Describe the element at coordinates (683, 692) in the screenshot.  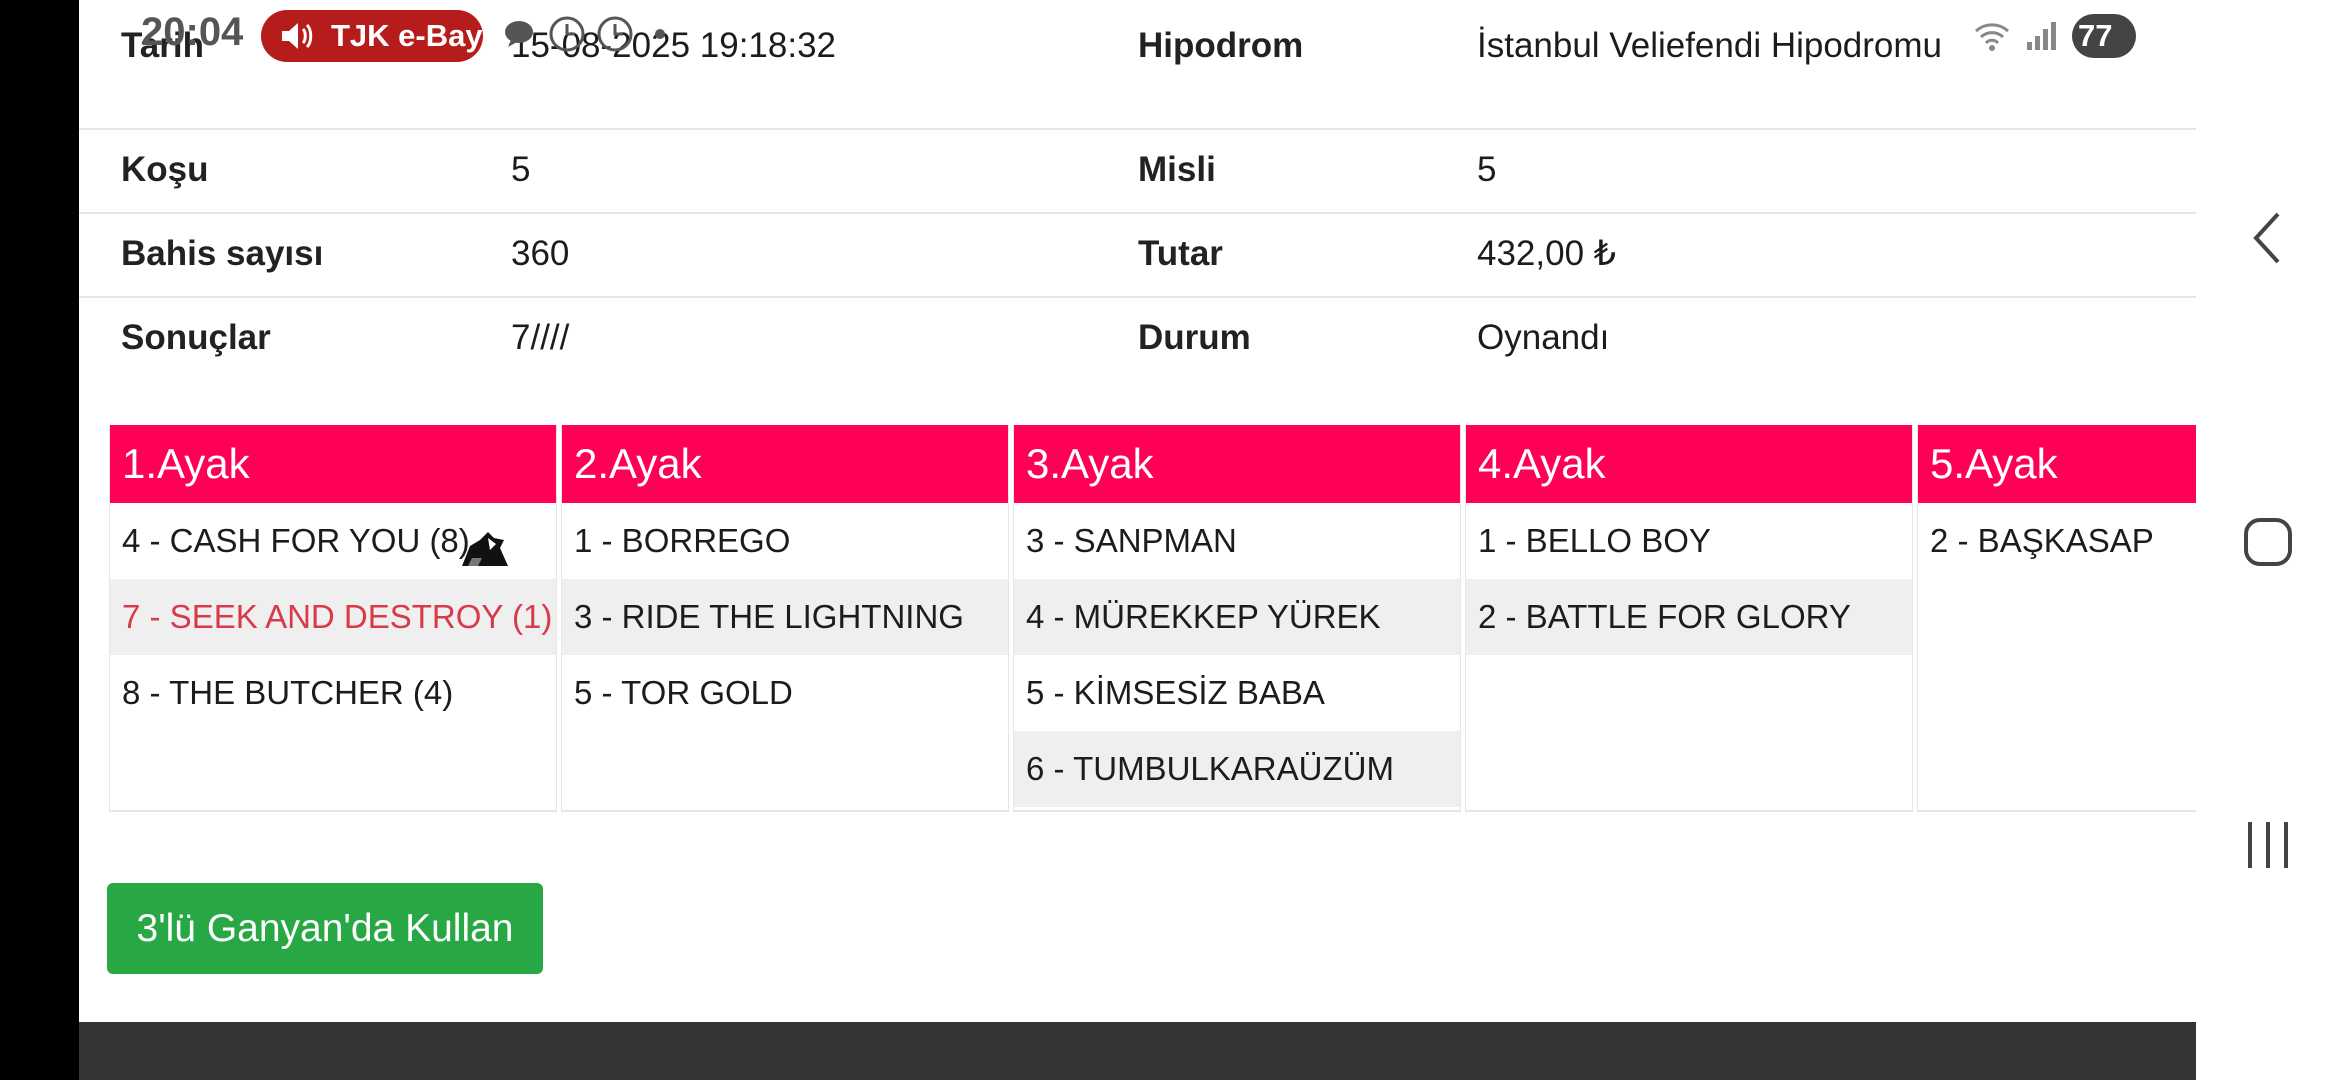
I see `horse-item: 5 - TOR GOLD` at that location.